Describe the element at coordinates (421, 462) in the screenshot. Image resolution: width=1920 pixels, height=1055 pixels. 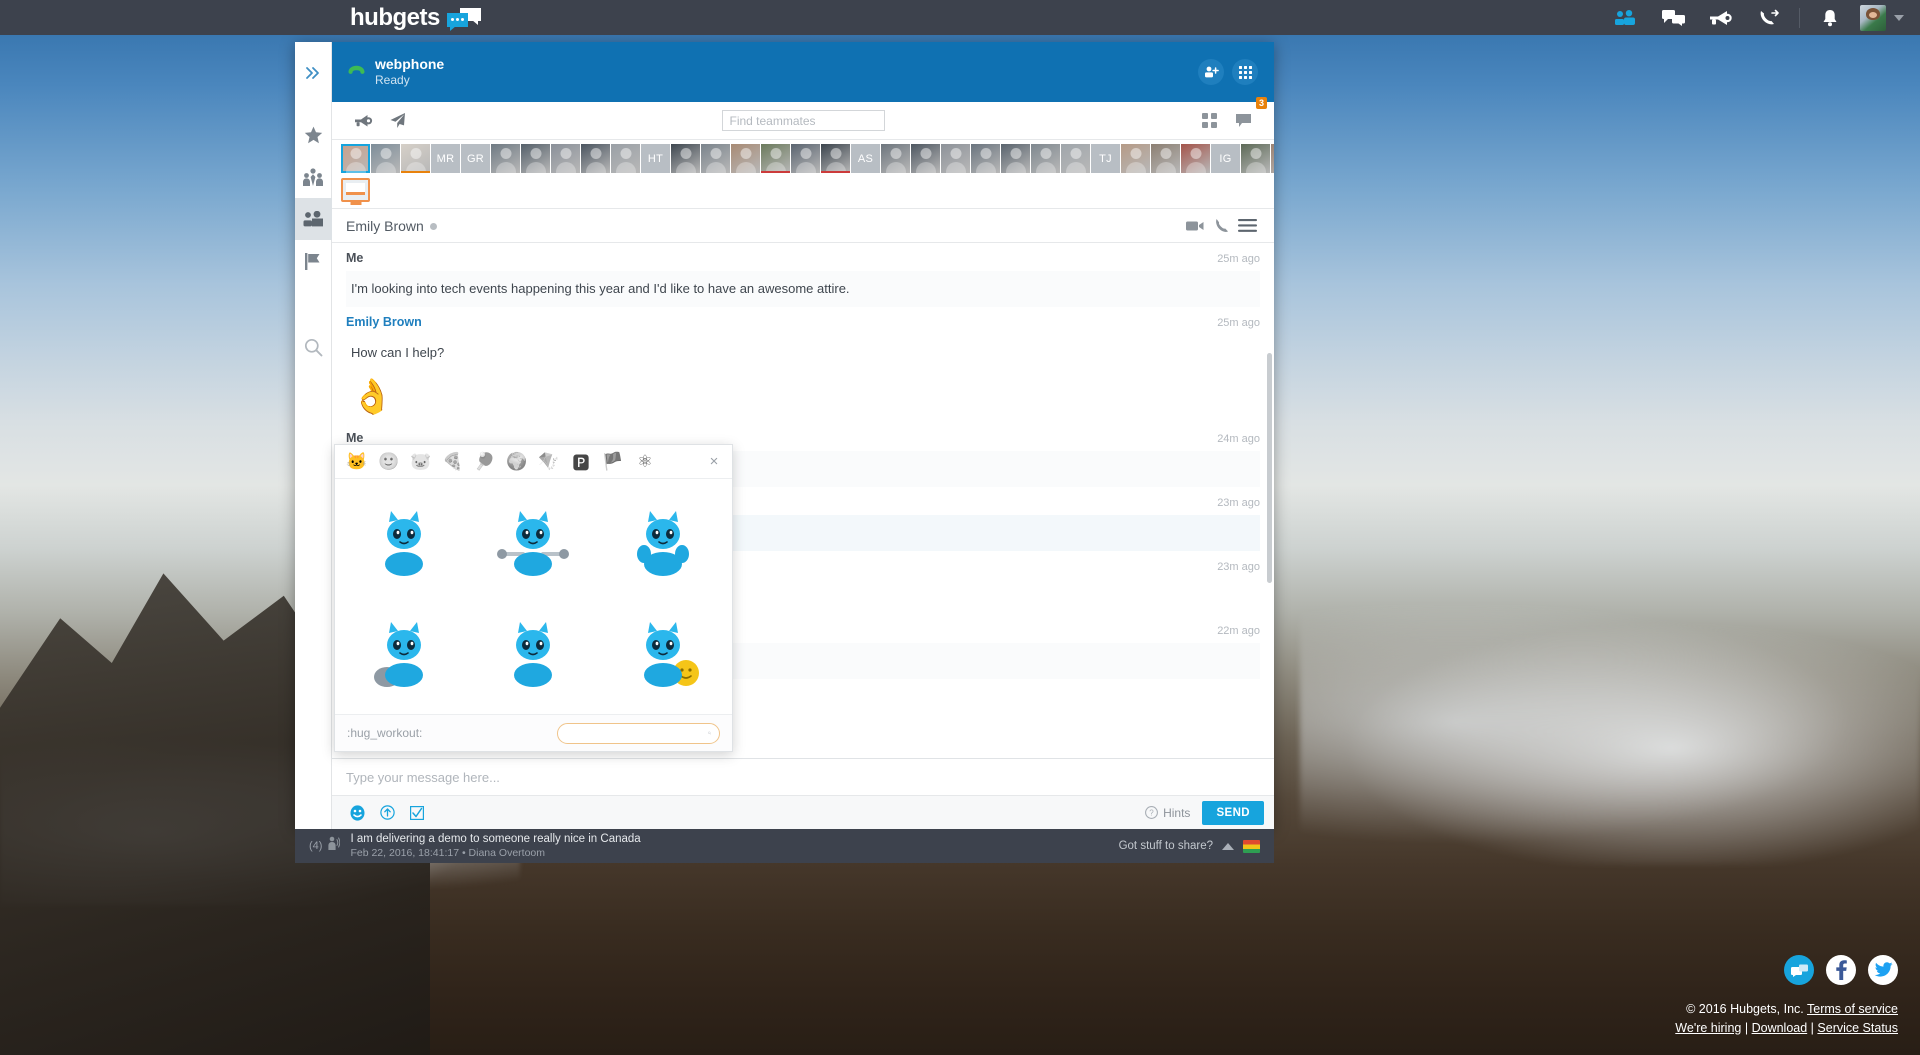
I see `picker-tab-animals: 🐷` at that location.